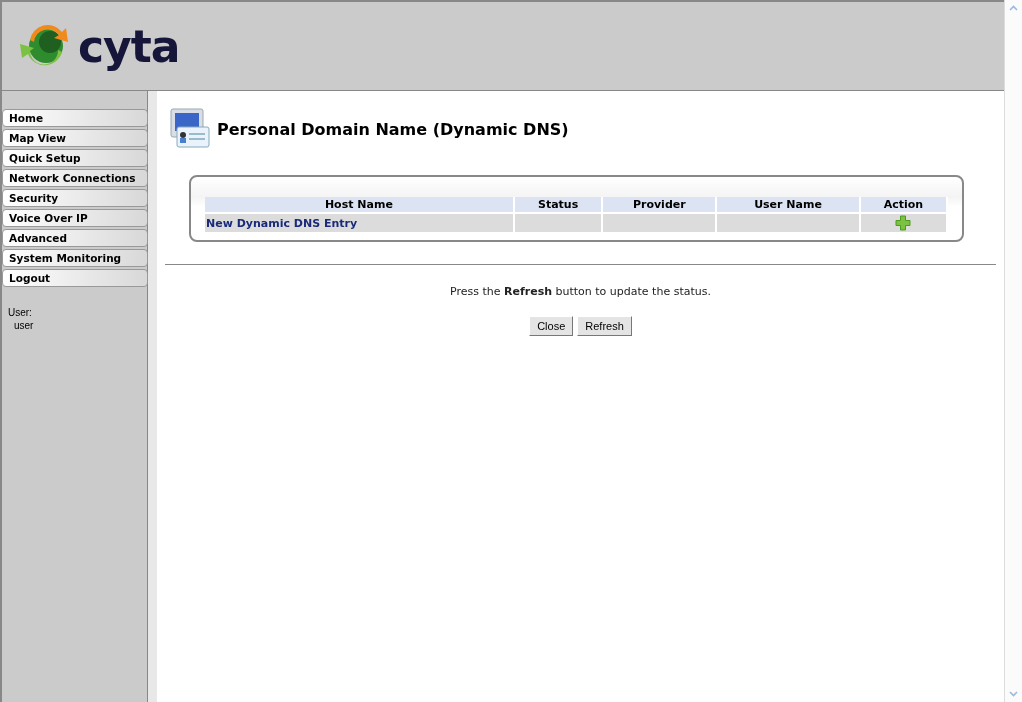  What do you see at coordinates (659, 205) in the screenshot?
I see `column-header: Provider` at bounding box center [659, 205].